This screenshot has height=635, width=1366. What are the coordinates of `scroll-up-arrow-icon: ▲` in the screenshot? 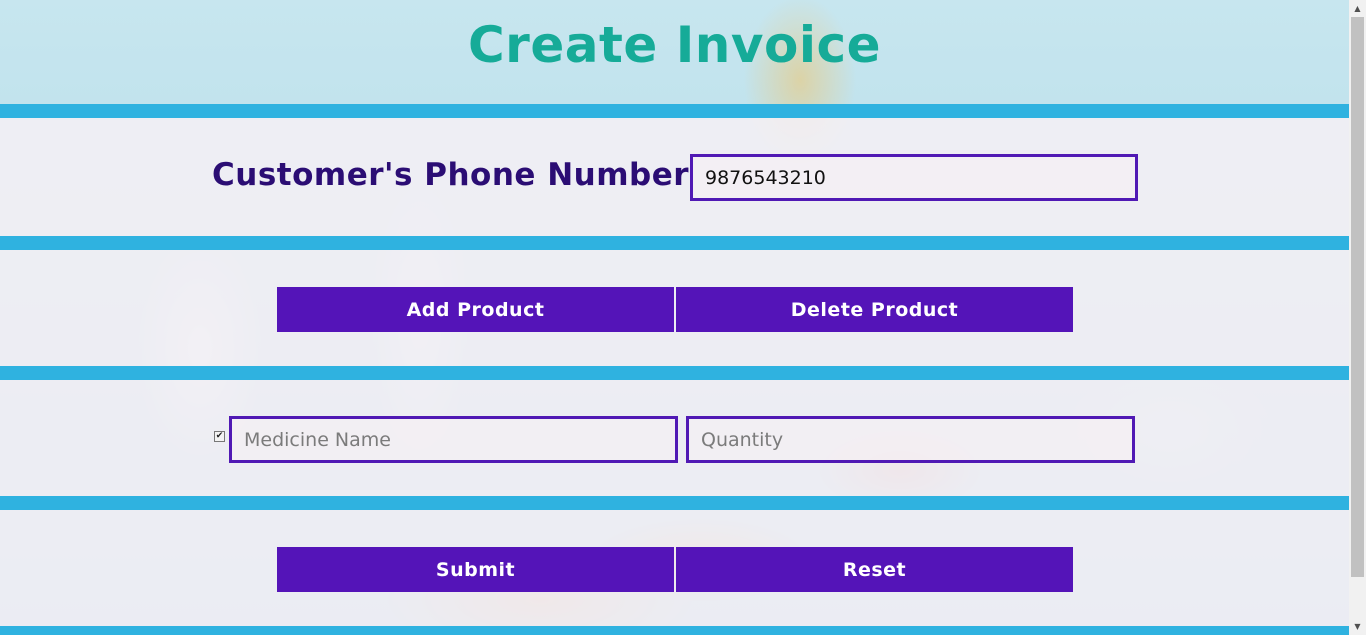 It's located at (1357, 8).